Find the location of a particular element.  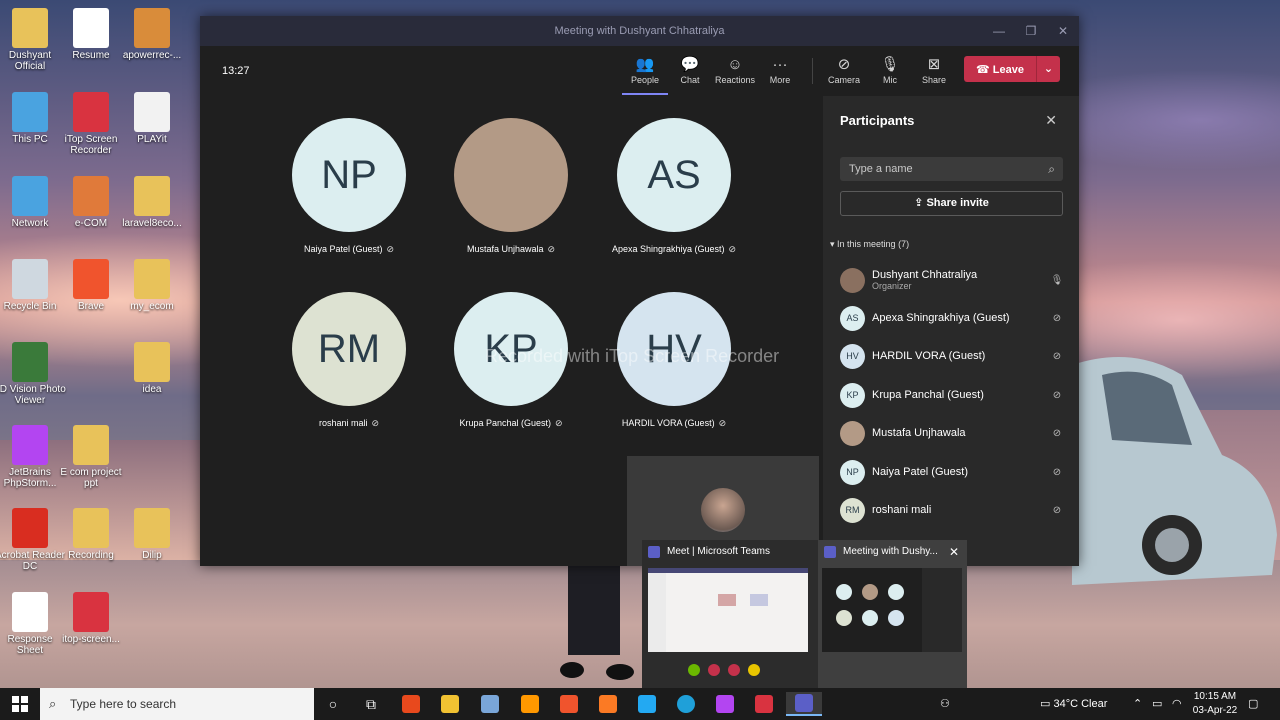

phpstorm-icon is located at coordinates (725, 704).